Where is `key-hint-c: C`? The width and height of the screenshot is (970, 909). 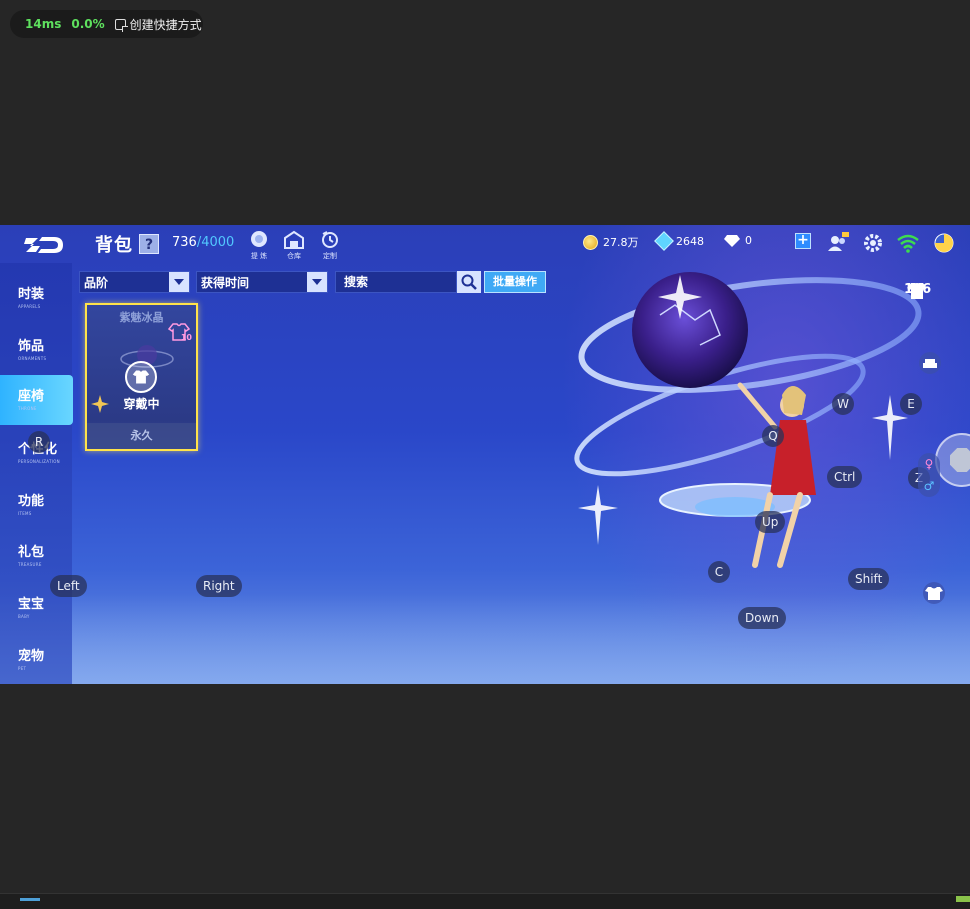 key-hint-c: C is located at coordinates (719, 572).